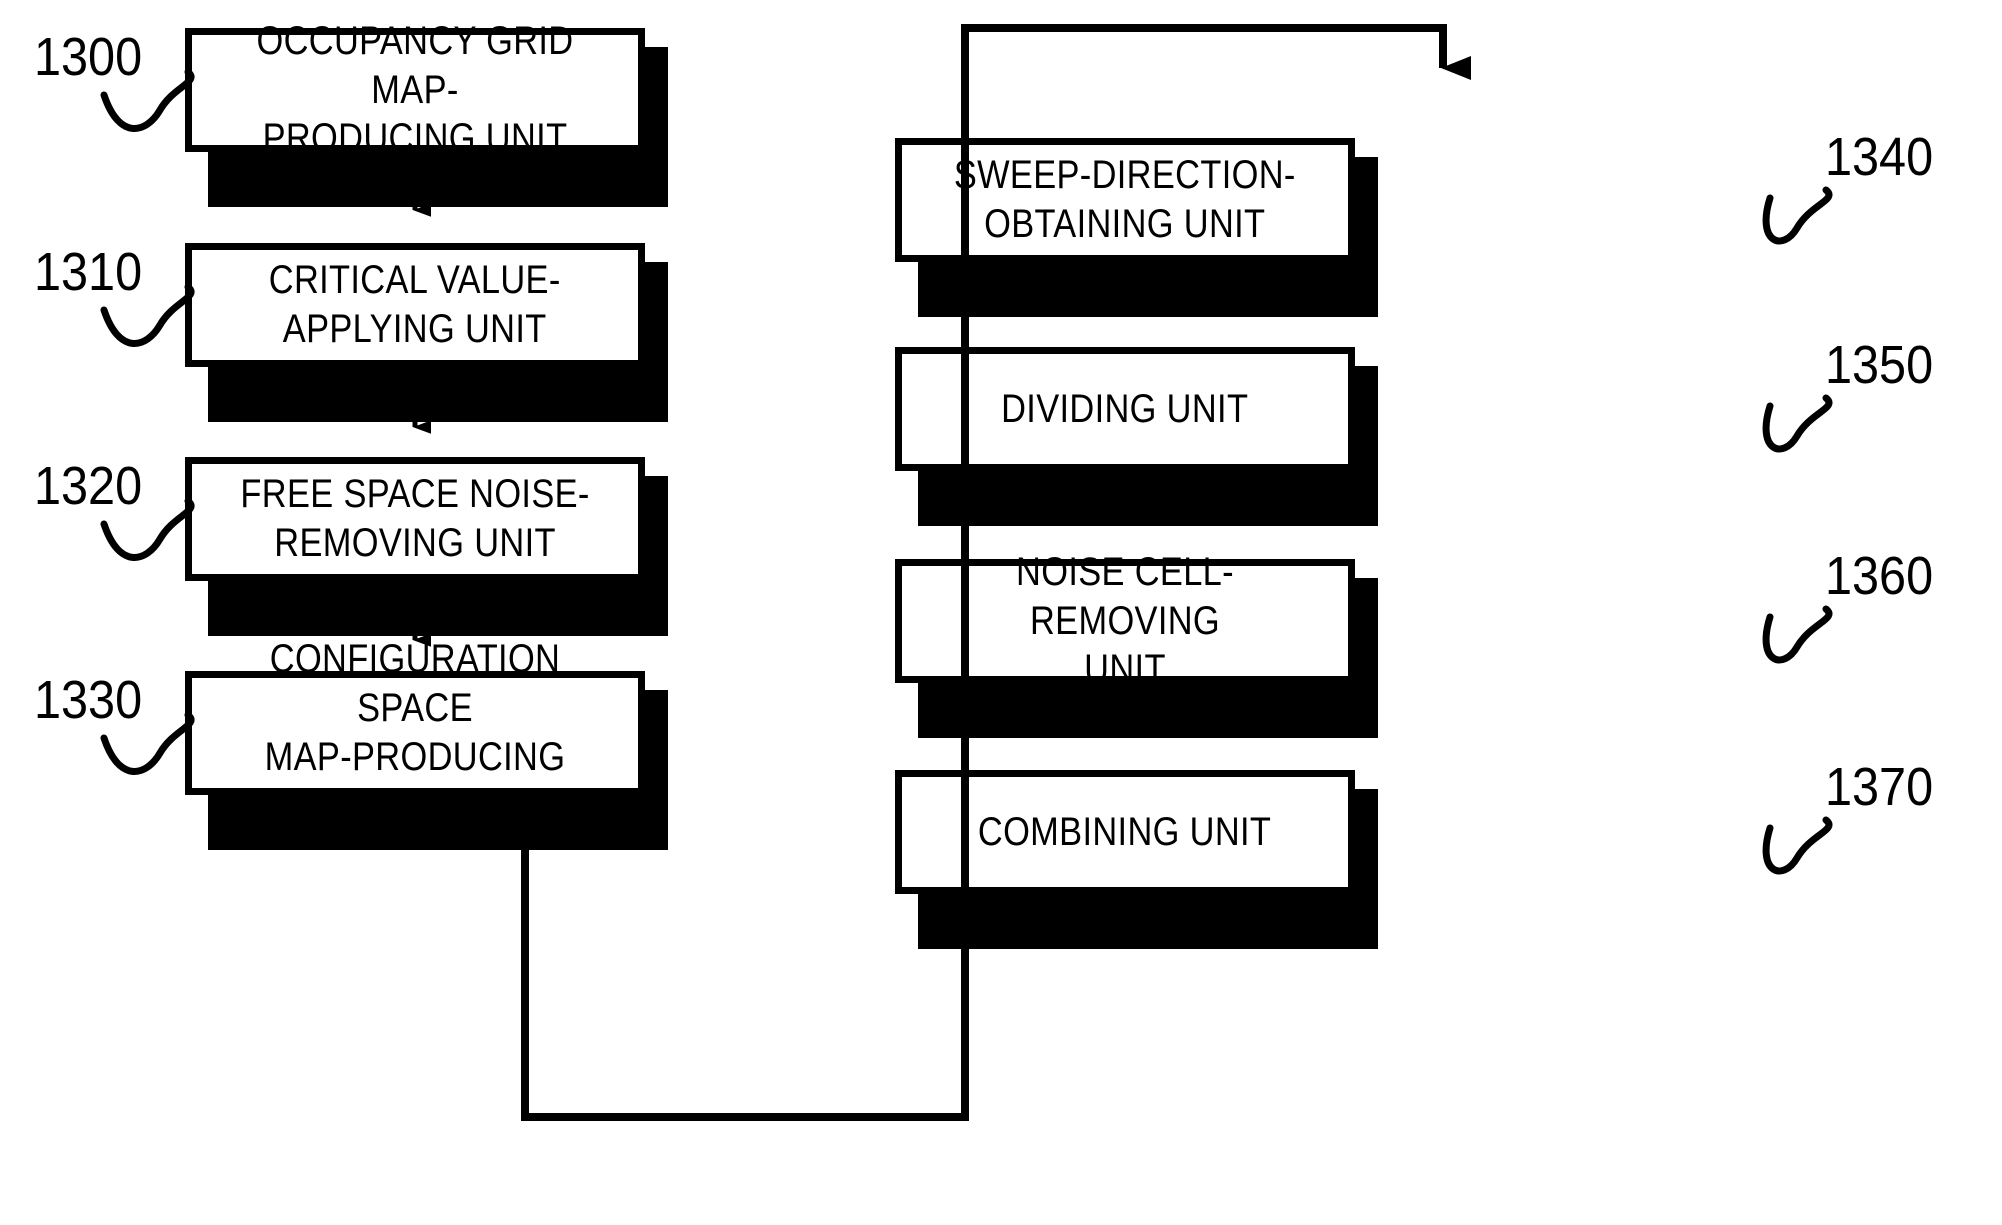  I want to click on ref-numeral-1350: 1350, so click(1879, 365).